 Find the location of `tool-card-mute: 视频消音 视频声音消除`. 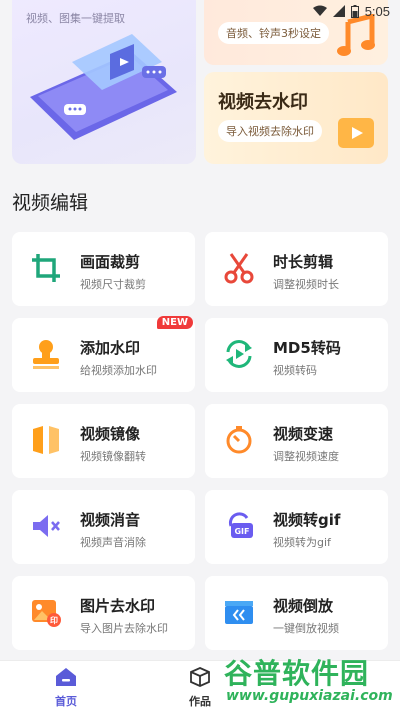

tool-card-mute: 视频消音 视频声音消除 is located at coordinates (103, 527).